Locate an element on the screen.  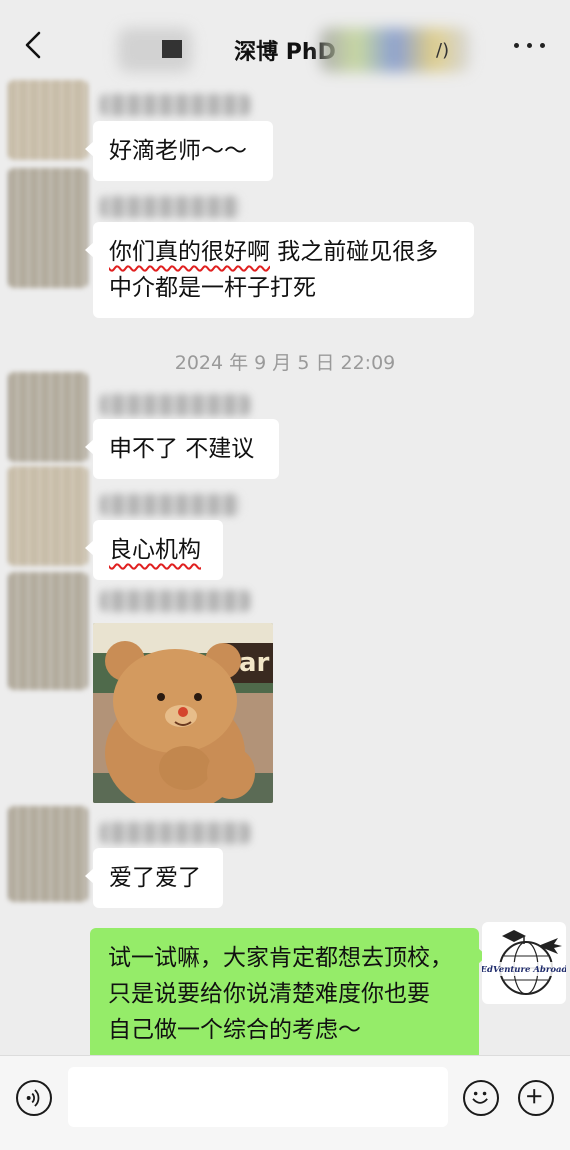
message-text: 只是说要给你说清楚难度你也要 is located at coordinates (269, 994).